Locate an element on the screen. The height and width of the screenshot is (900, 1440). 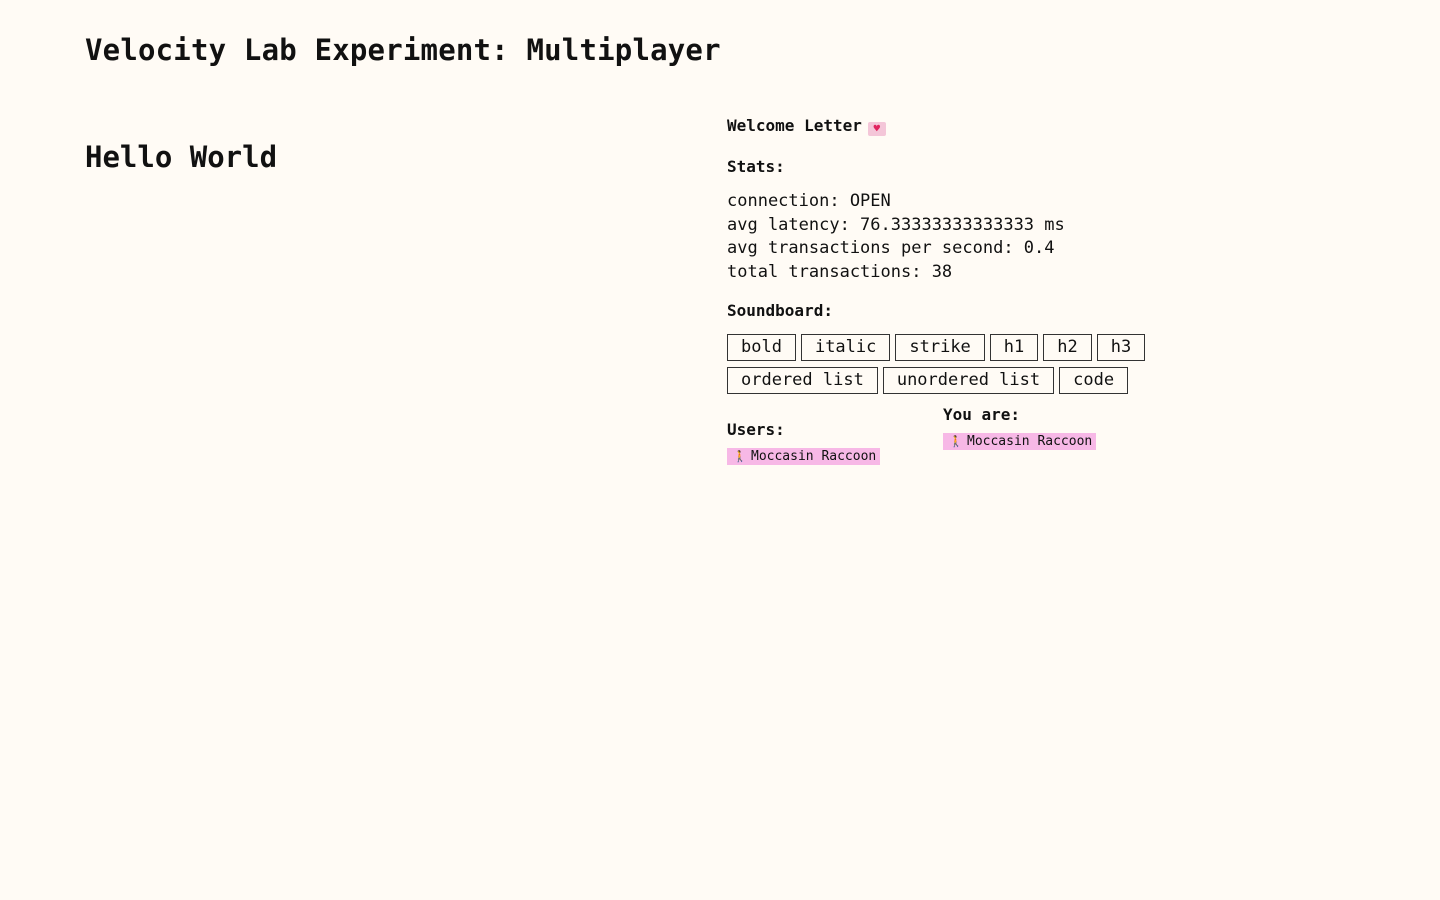
strike-button: strike is located at coordinates (940, 347).